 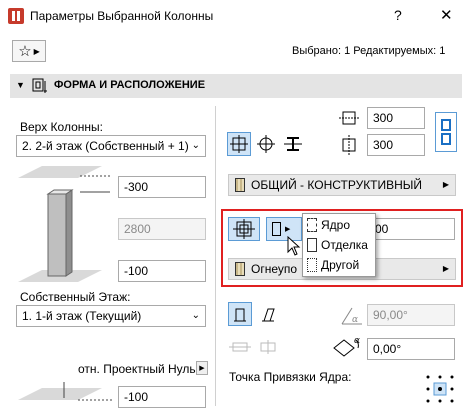 What do you see at coordinates (446, 15) in the screenshot?
I see `close-button: ✕` at bounding box center [446, 15].